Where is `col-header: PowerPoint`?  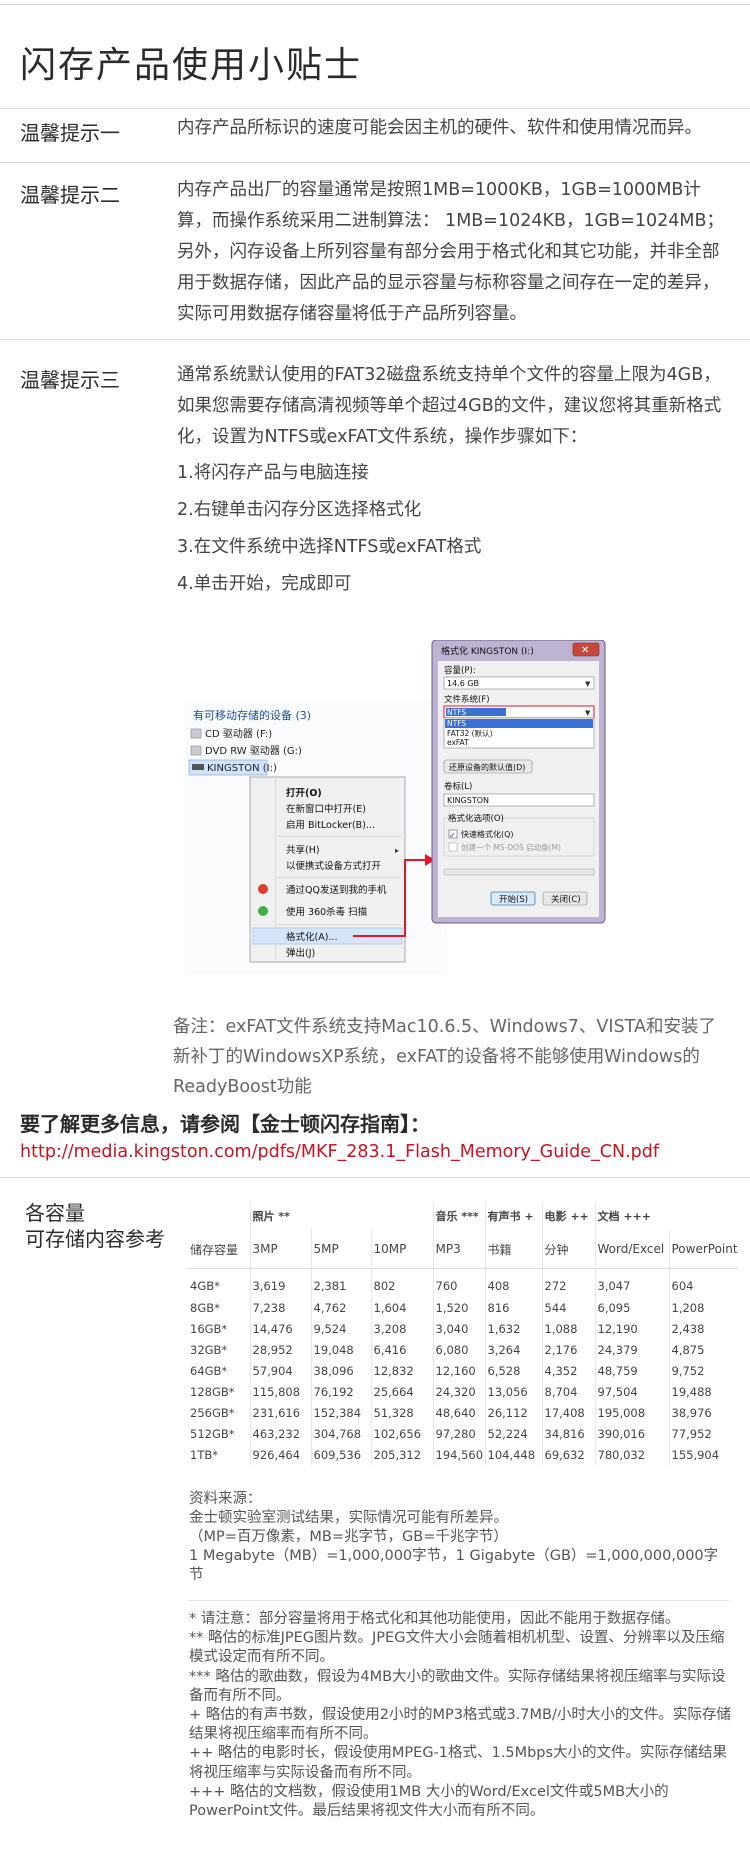
col-header: PowerPoint is located at coordinates (703, 1249).